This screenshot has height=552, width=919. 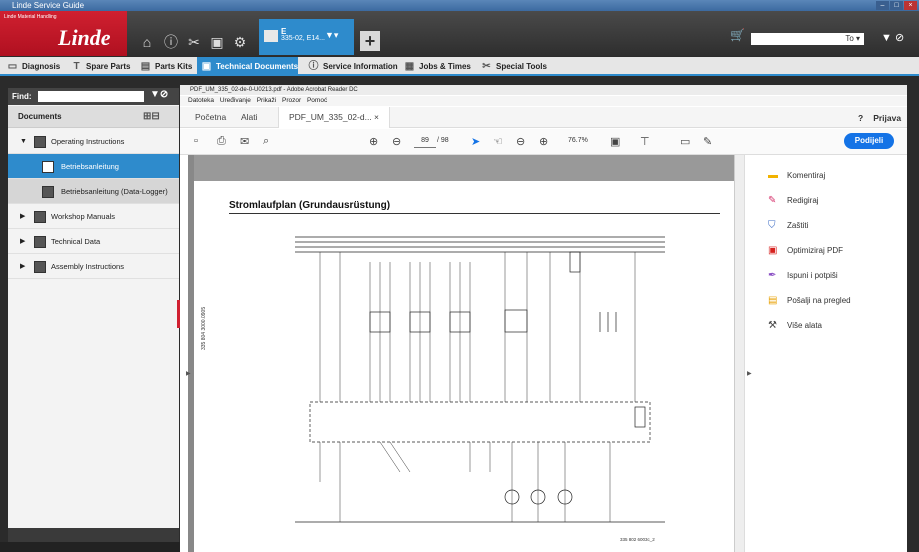 I want to click on print-icon: ⎙, so click(x=221, y=141).